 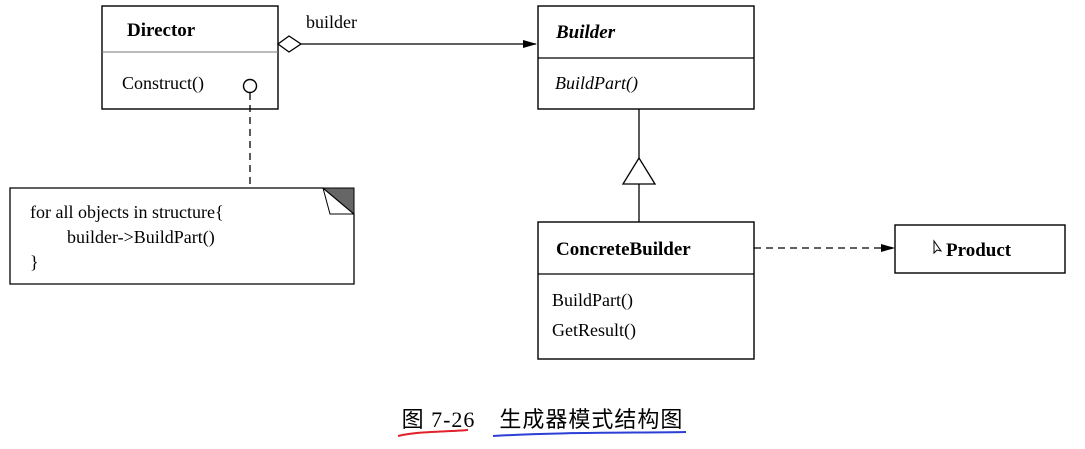 I want to click on director-class: Director Construct(), so click(x=190, y=57).